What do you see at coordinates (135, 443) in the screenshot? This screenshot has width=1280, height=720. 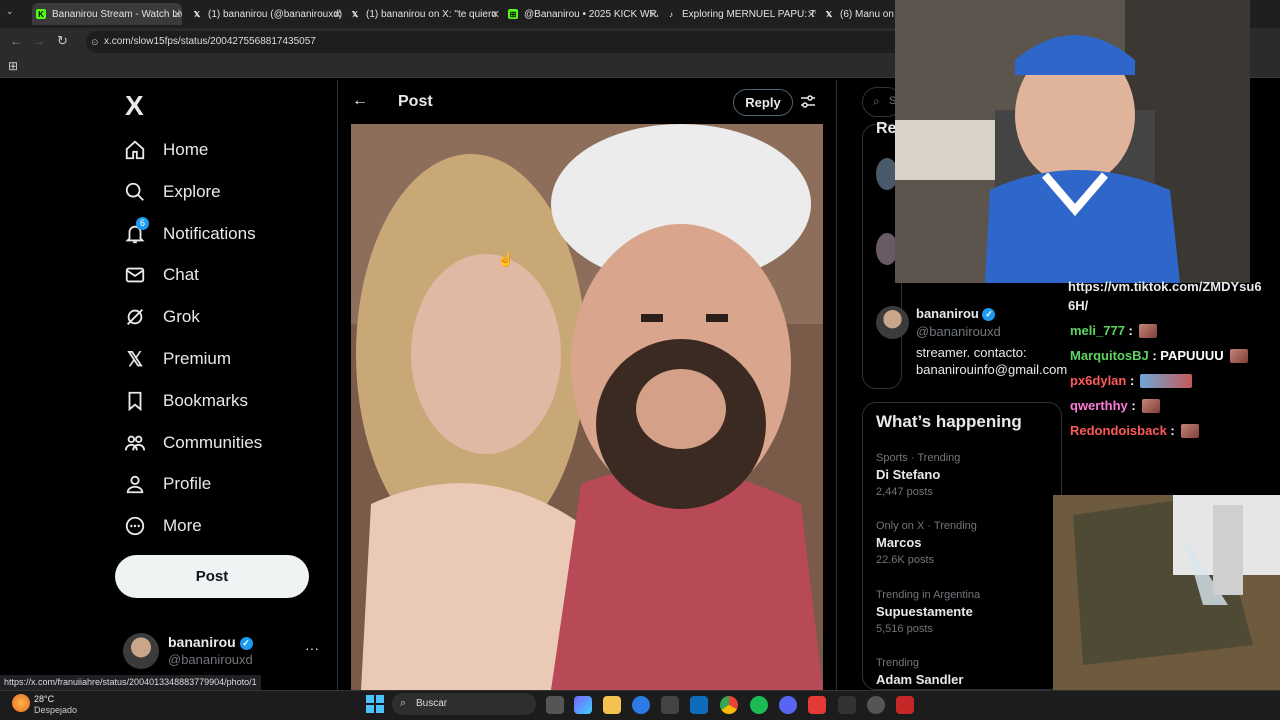 I see `communities-icon` at bounding box center [135, 443].